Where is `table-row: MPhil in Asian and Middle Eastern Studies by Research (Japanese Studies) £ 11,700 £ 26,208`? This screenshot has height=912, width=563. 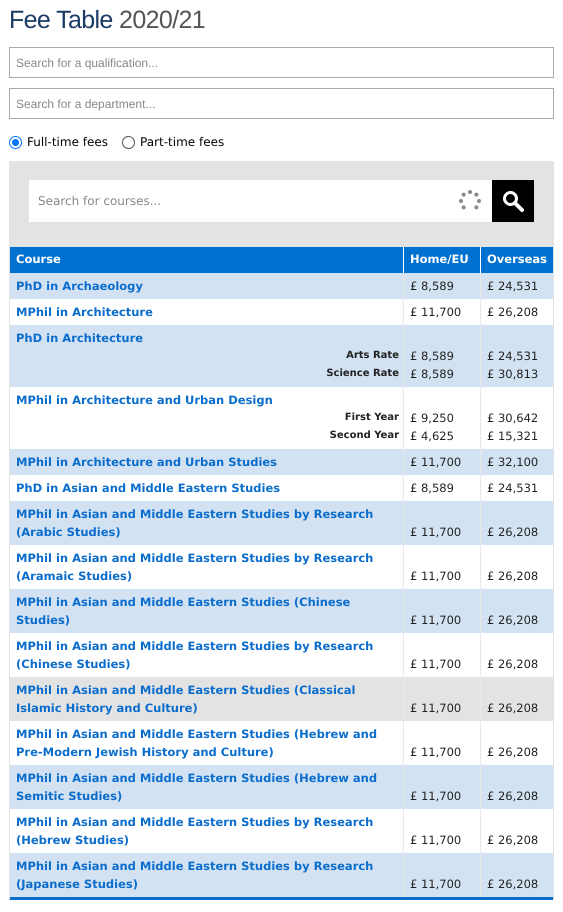
table-row: MPhil in Asian and Middle Eastern Studies by Research (Japanese Studies) £ 11,700 £ 26,208 is located at coordinates (281, 875).